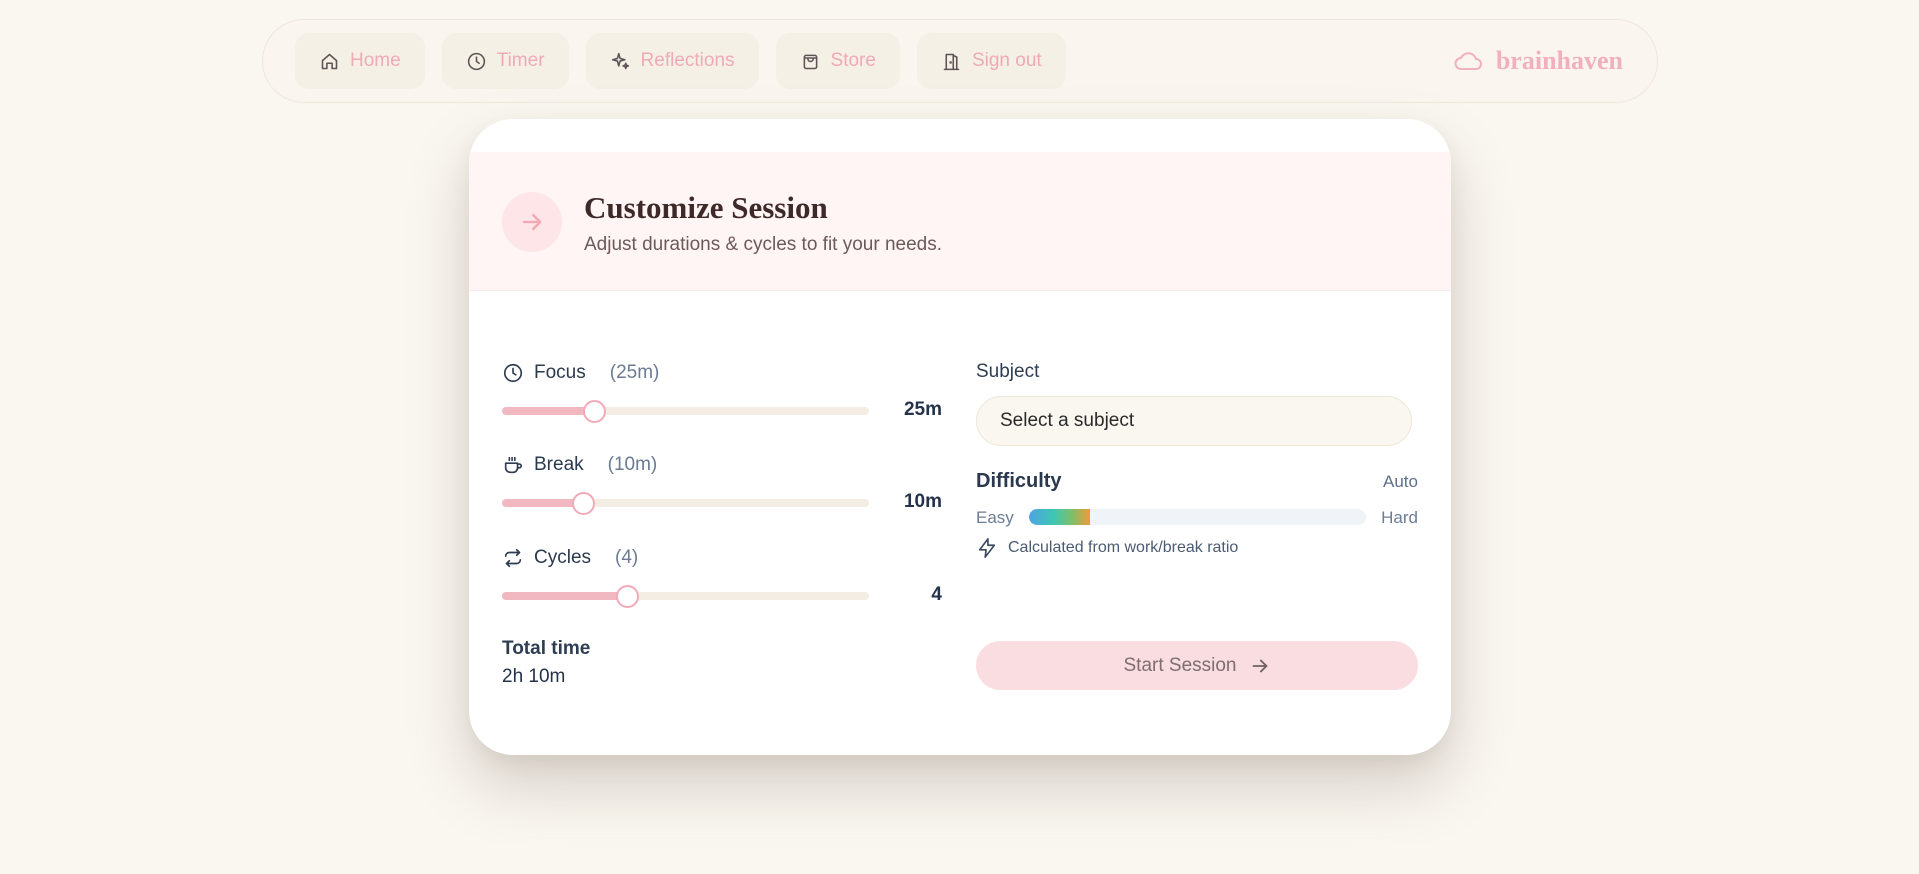 The image size is (1919, 874). I want to click on focus-label-text: Focus, so click(560, 372).